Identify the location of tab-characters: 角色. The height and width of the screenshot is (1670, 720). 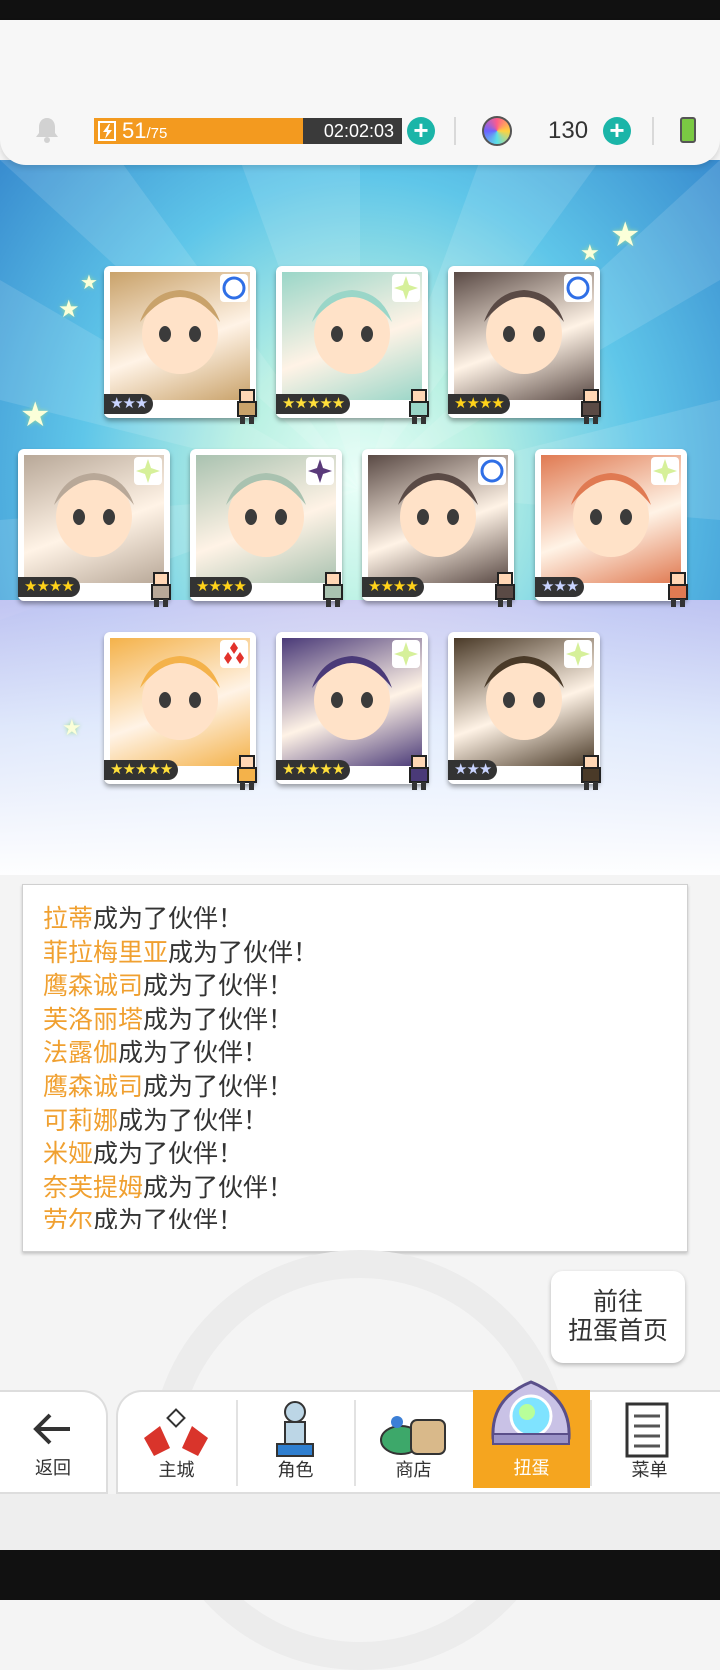
(295, 1441).